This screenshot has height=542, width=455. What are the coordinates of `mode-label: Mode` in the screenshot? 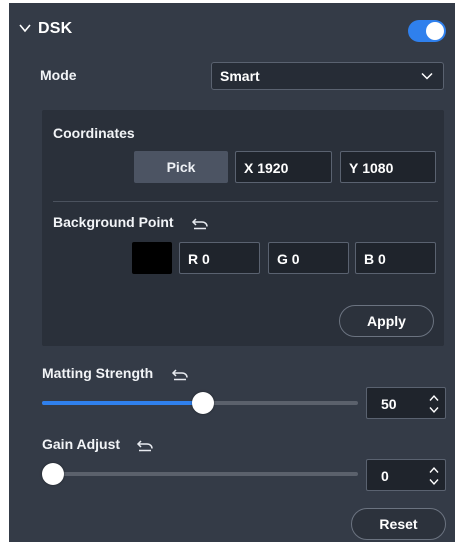 It's located at (58, 75).